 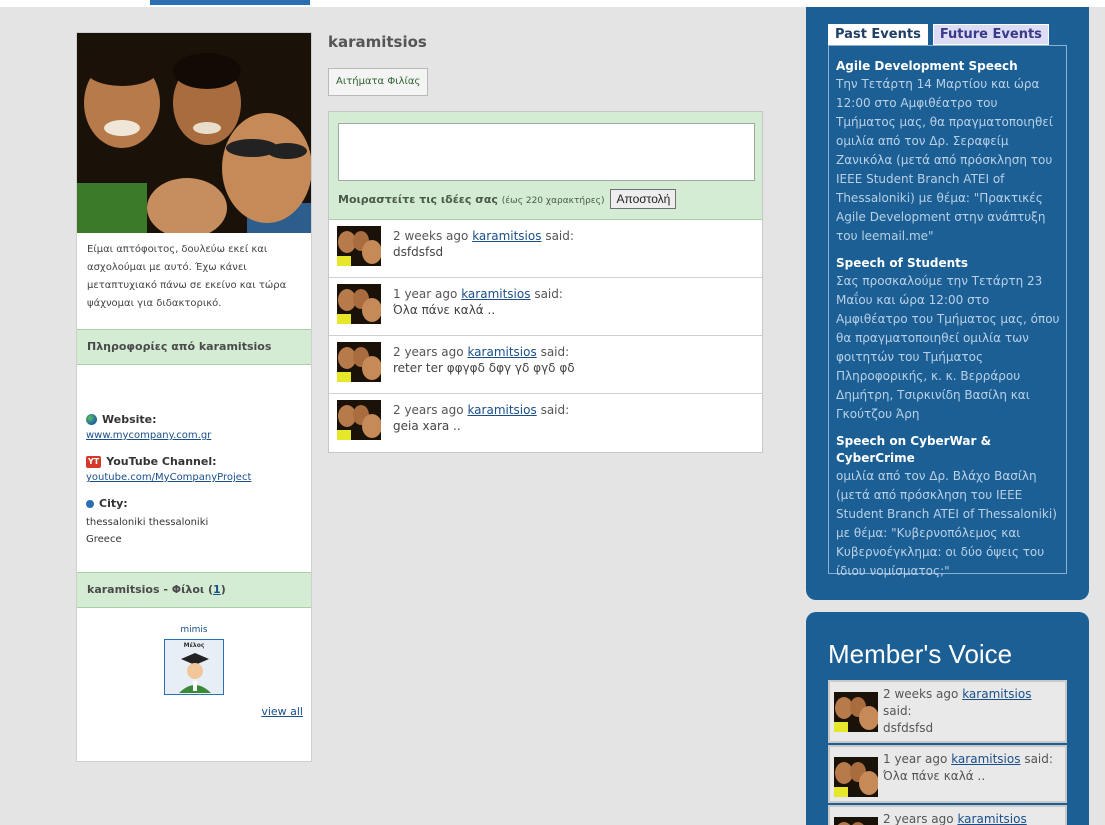 What do you see at coordinates (990, 34) in the screenshot?
I see `tab-future-events: Future Events` at bounding box center [990, 34].